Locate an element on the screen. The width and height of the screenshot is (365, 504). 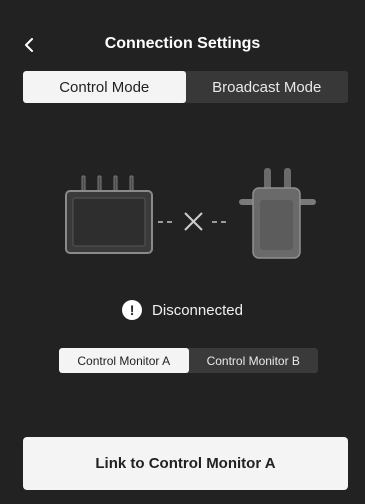
connection-status: ! Disconnected is located at coordinates (182, 310).